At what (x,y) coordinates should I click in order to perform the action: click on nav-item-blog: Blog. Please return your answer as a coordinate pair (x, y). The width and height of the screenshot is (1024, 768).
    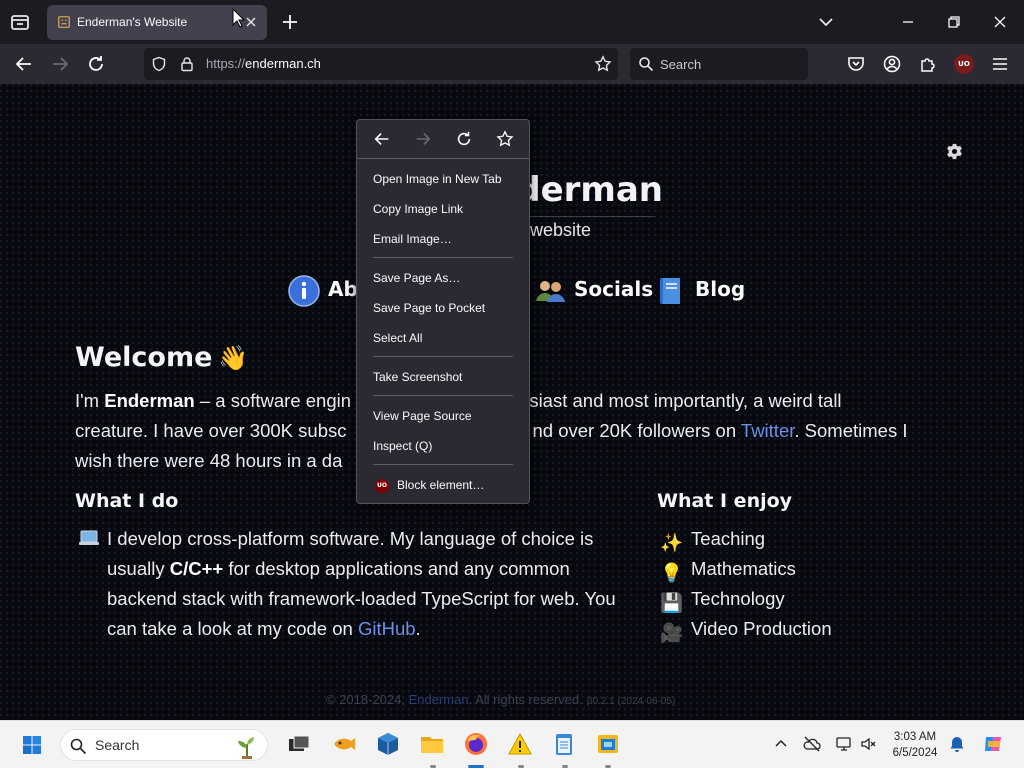
    Looking at the image, I should click on (700, 289).